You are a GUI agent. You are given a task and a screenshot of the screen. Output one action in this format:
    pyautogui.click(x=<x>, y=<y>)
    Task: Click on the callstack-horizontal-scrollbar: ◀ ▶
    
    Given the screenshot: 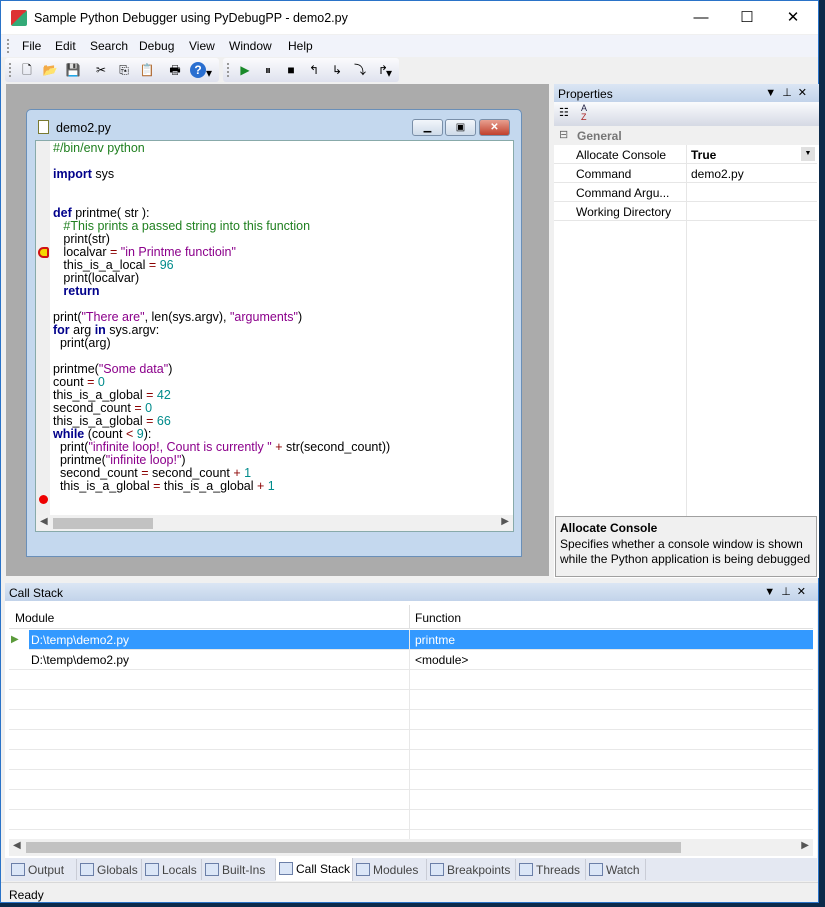 What is the action you would take?
    pyautogui.click(x=411, y=847)
    